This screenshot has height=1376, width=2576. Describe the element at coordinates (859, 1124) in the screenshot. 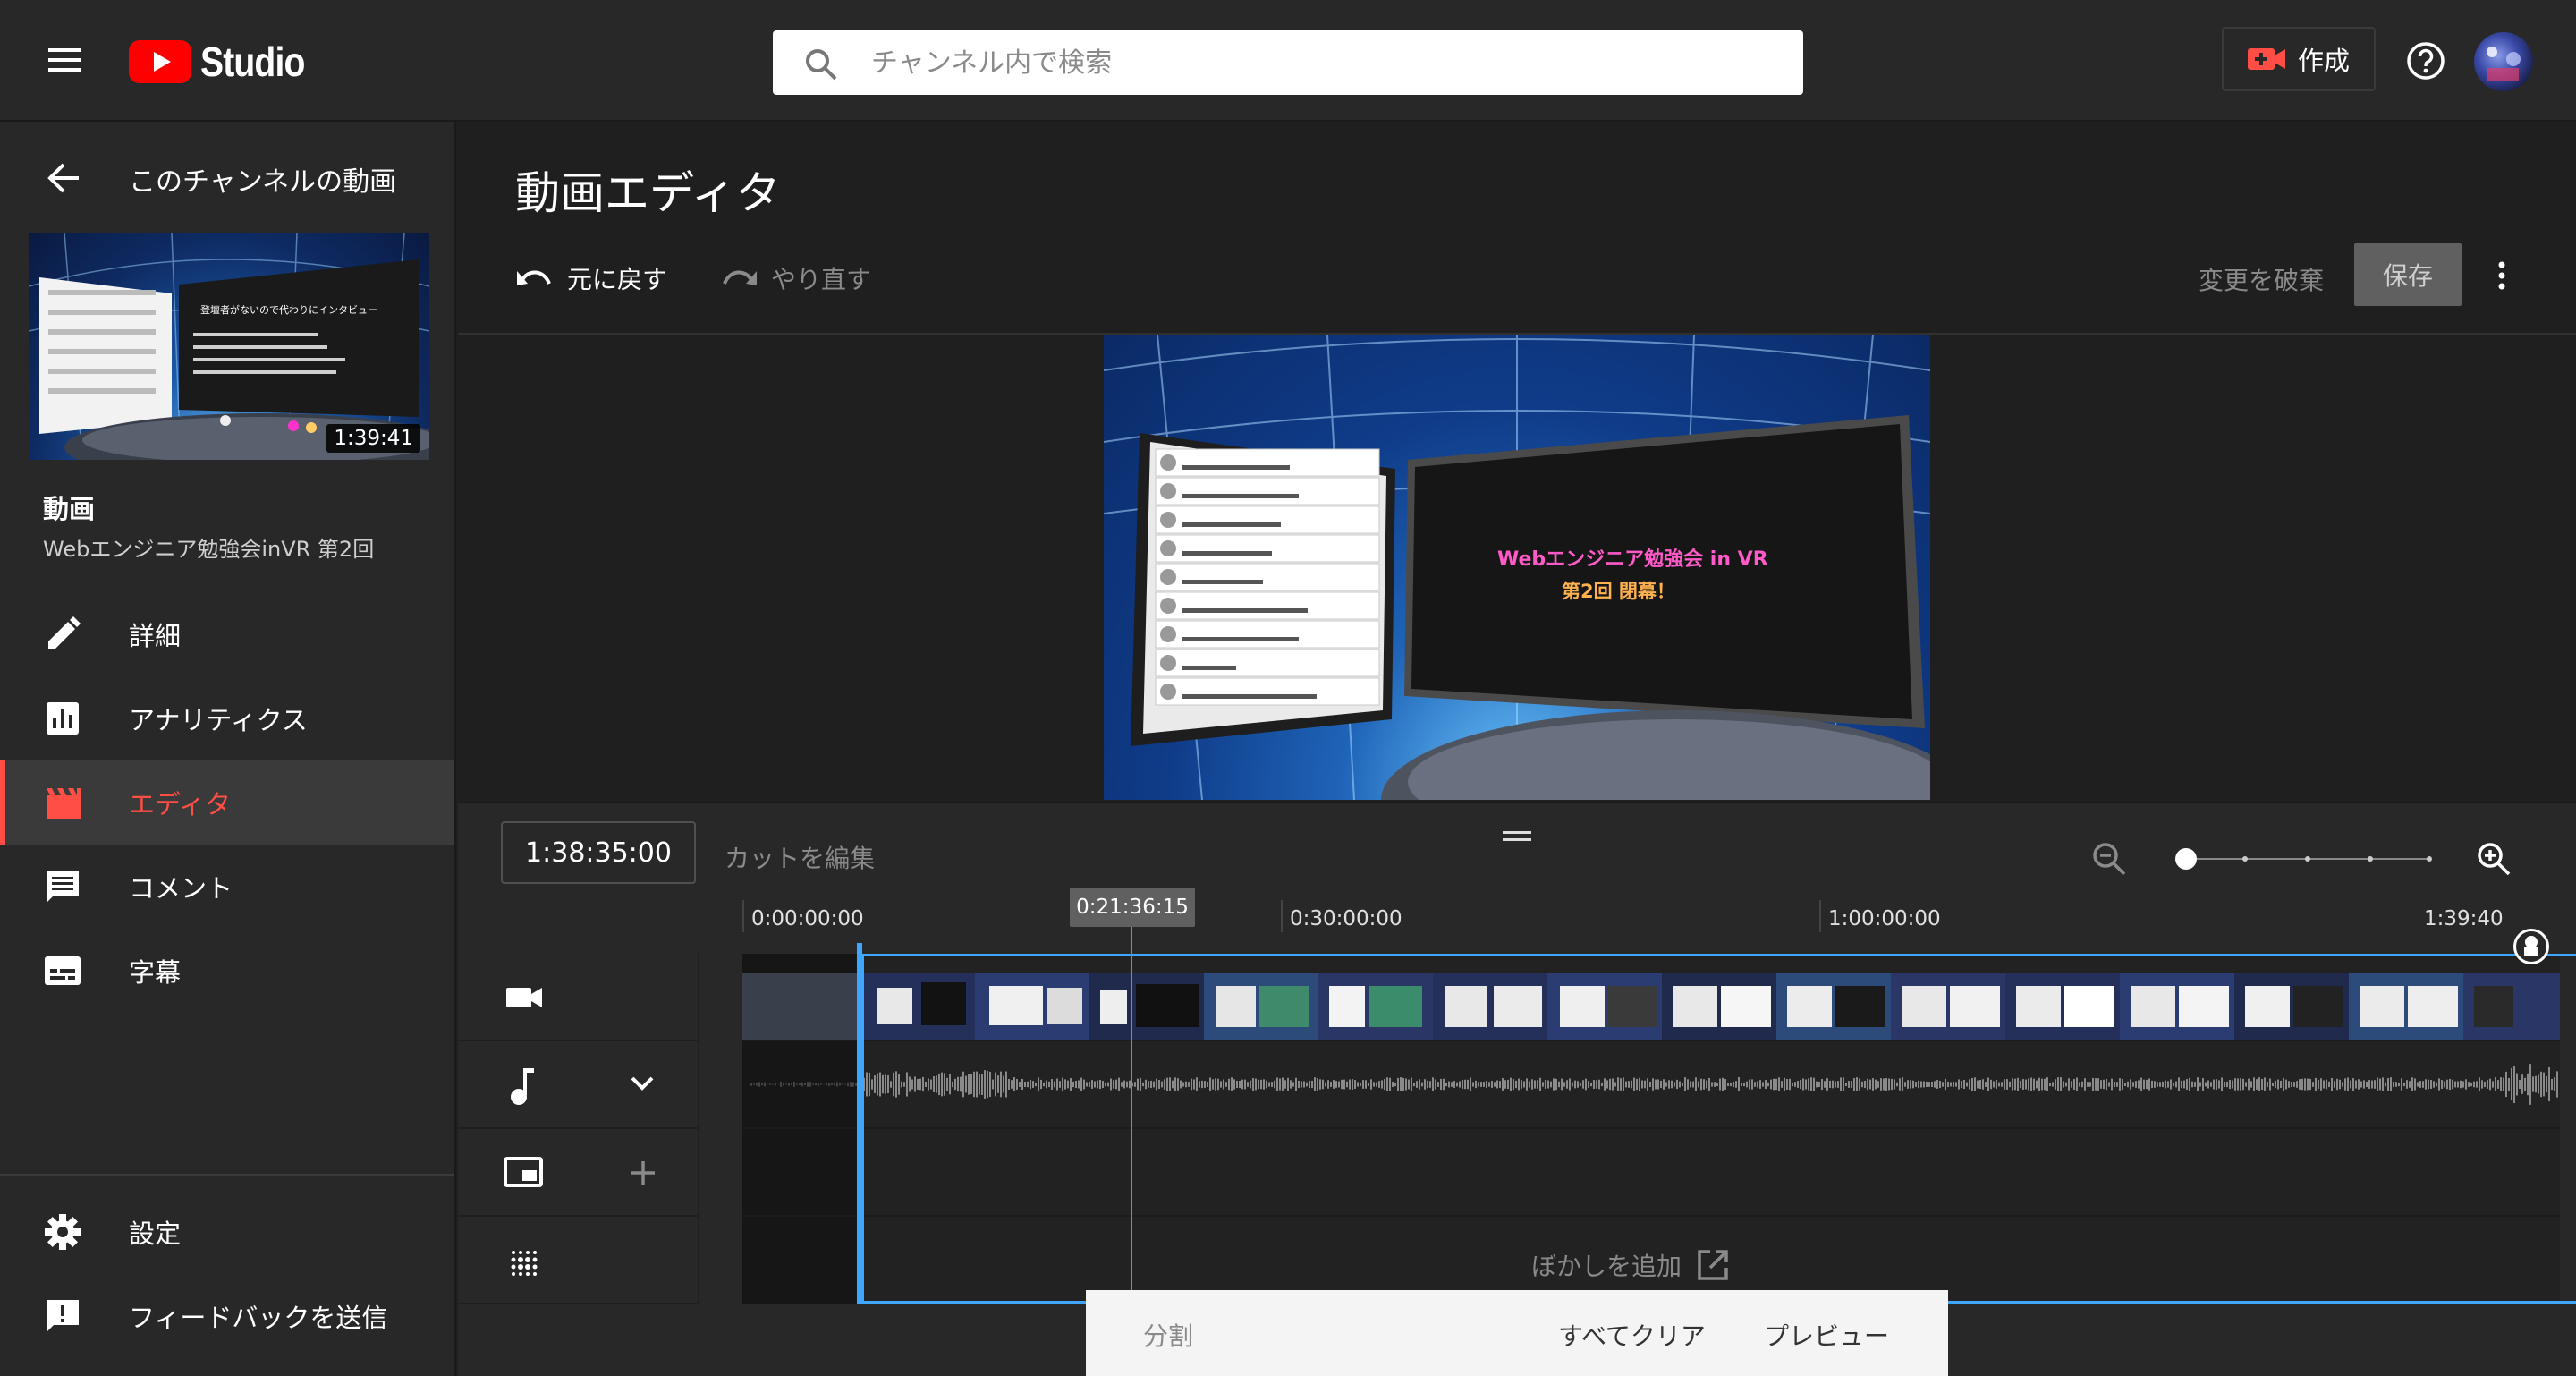

I see `trim-handle-left` at that location.